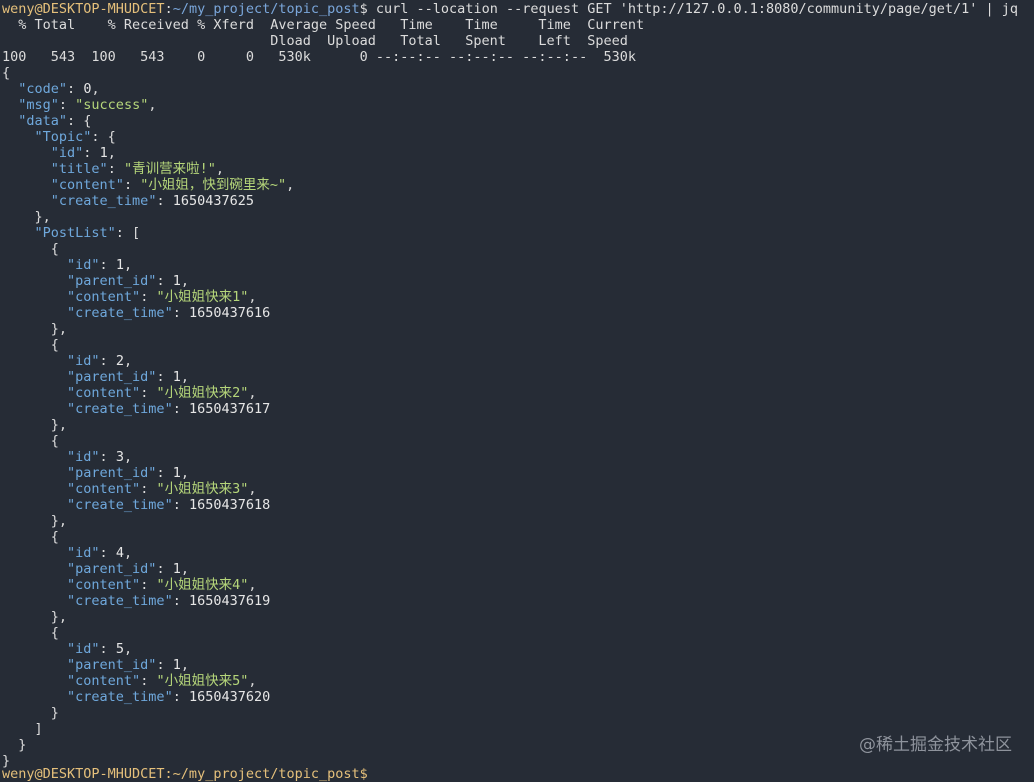 The height and width of the screenshot is (782, 1034). I want to click on prompt-user-host: weny@DESKTOP-MHUDCET, so click(83, 9).